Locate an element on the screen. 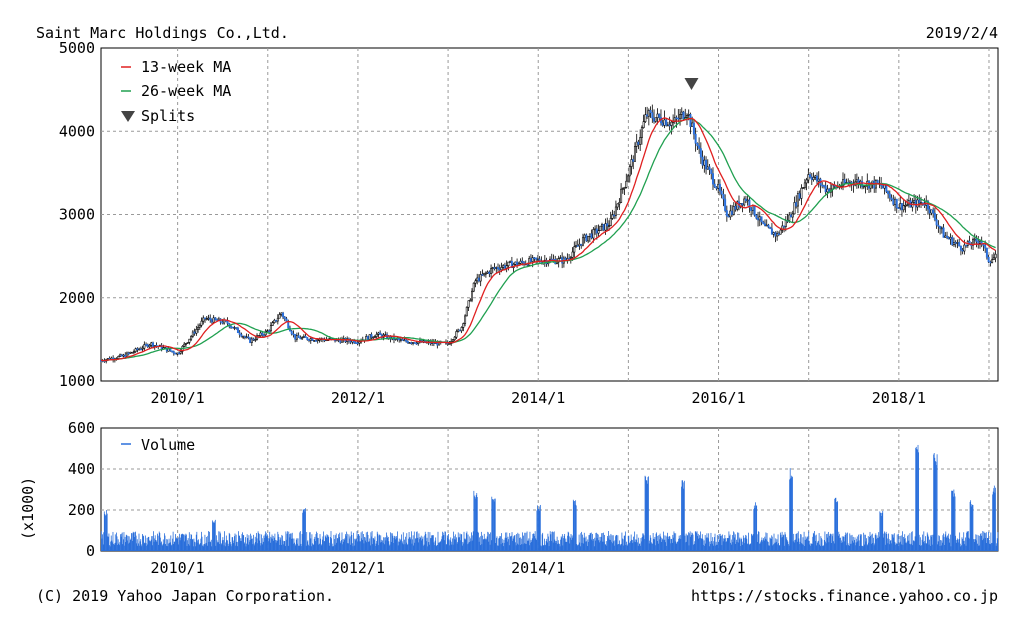  price-x-tick-label: 2016/1 is located at coordinates (718, 398).